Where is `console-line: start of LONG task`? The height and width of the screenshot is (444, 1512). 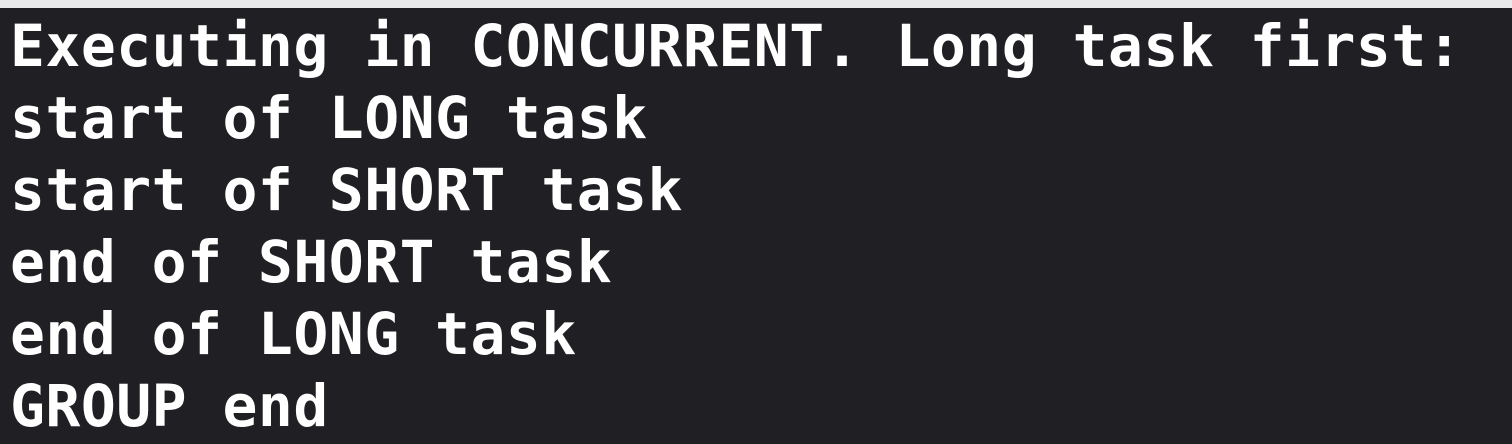 console-line: start of LONG task is located at coordinates (329, 118).